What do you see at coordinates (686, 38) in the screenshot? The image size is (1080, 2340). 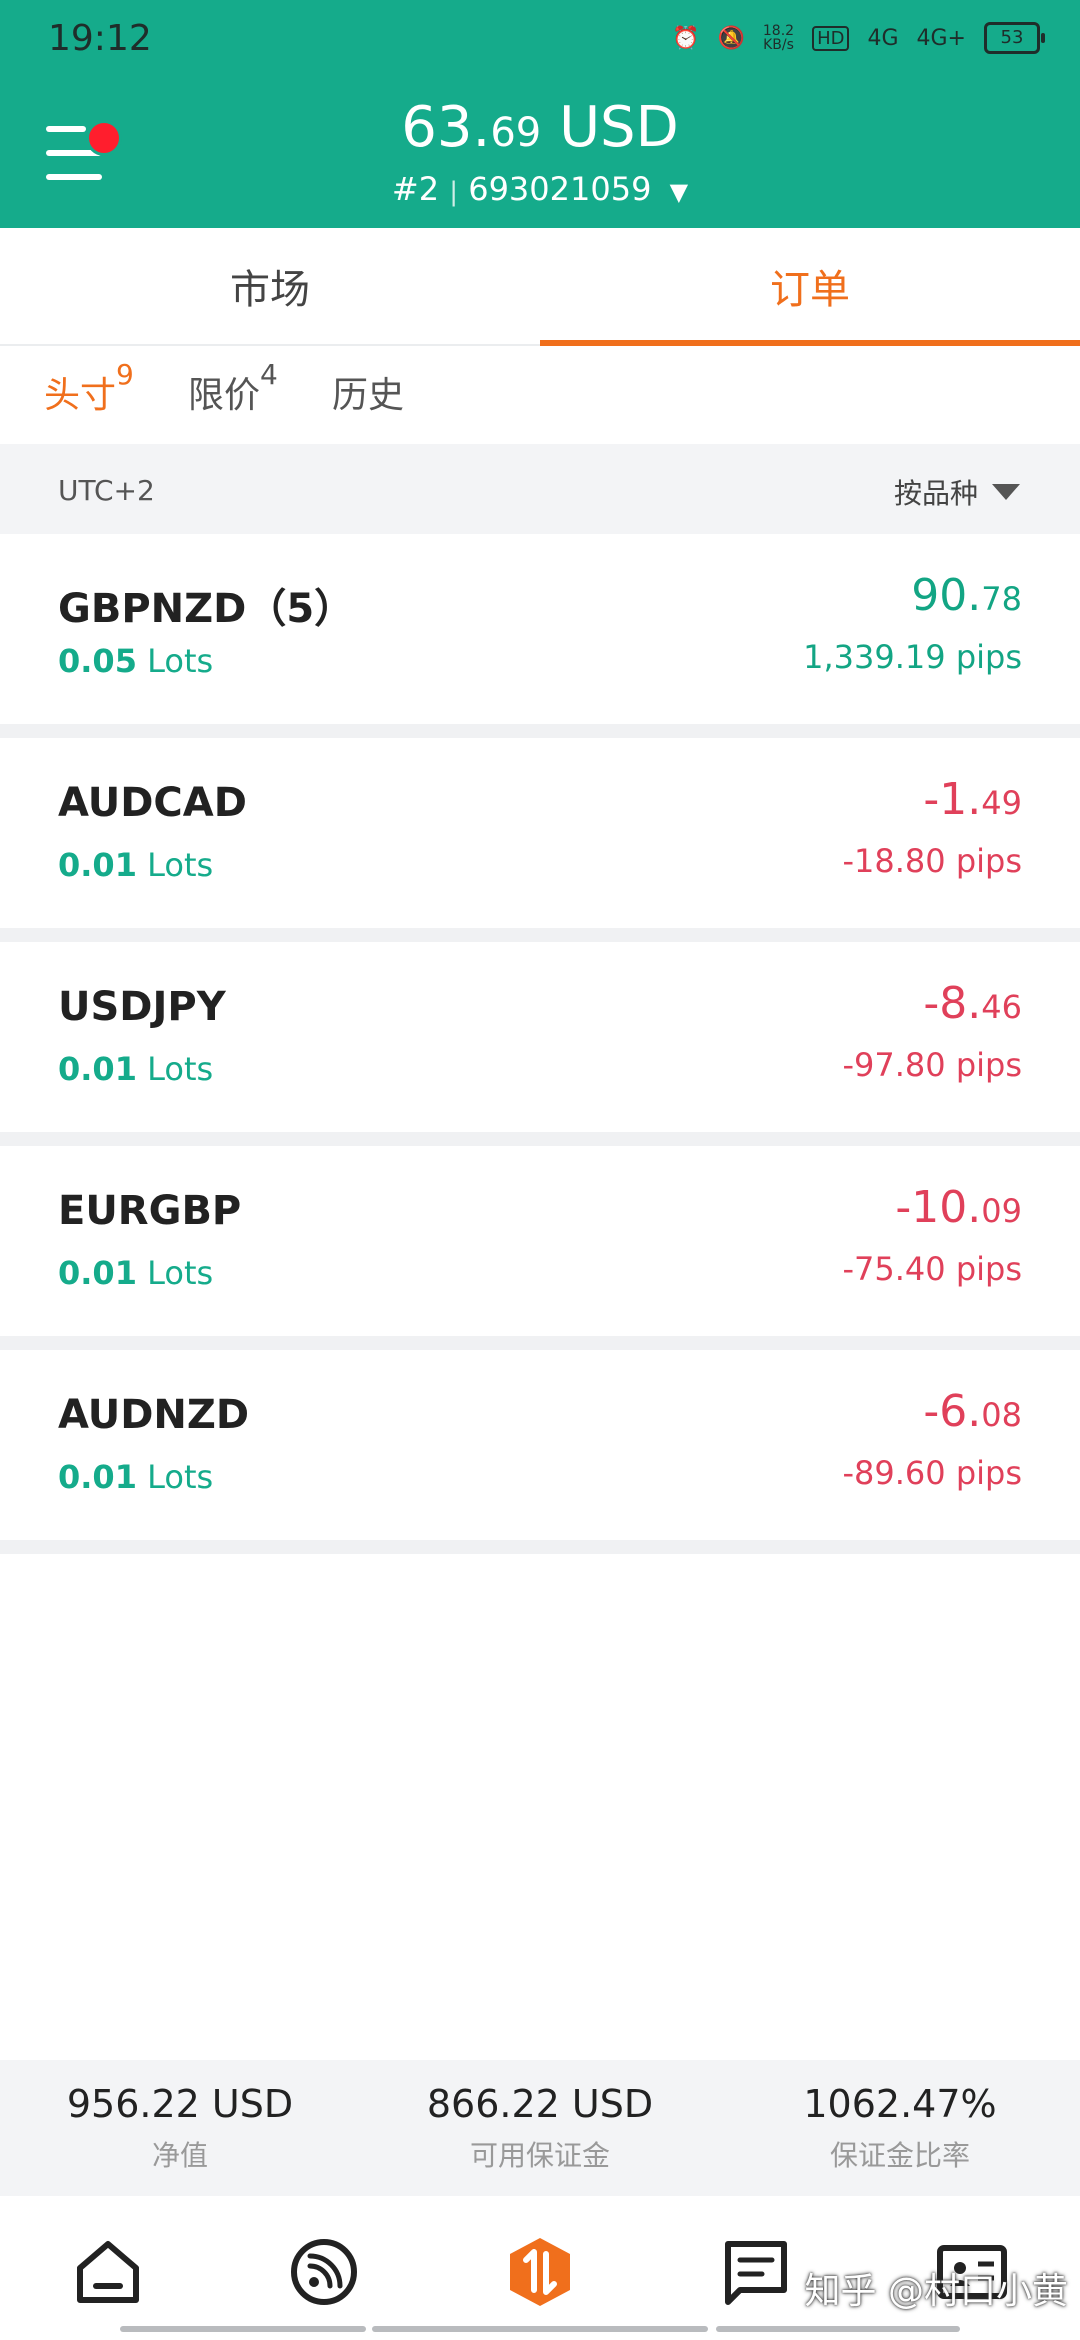 I see `alarm-icon: ⏰` at bounding box center [686, 38].